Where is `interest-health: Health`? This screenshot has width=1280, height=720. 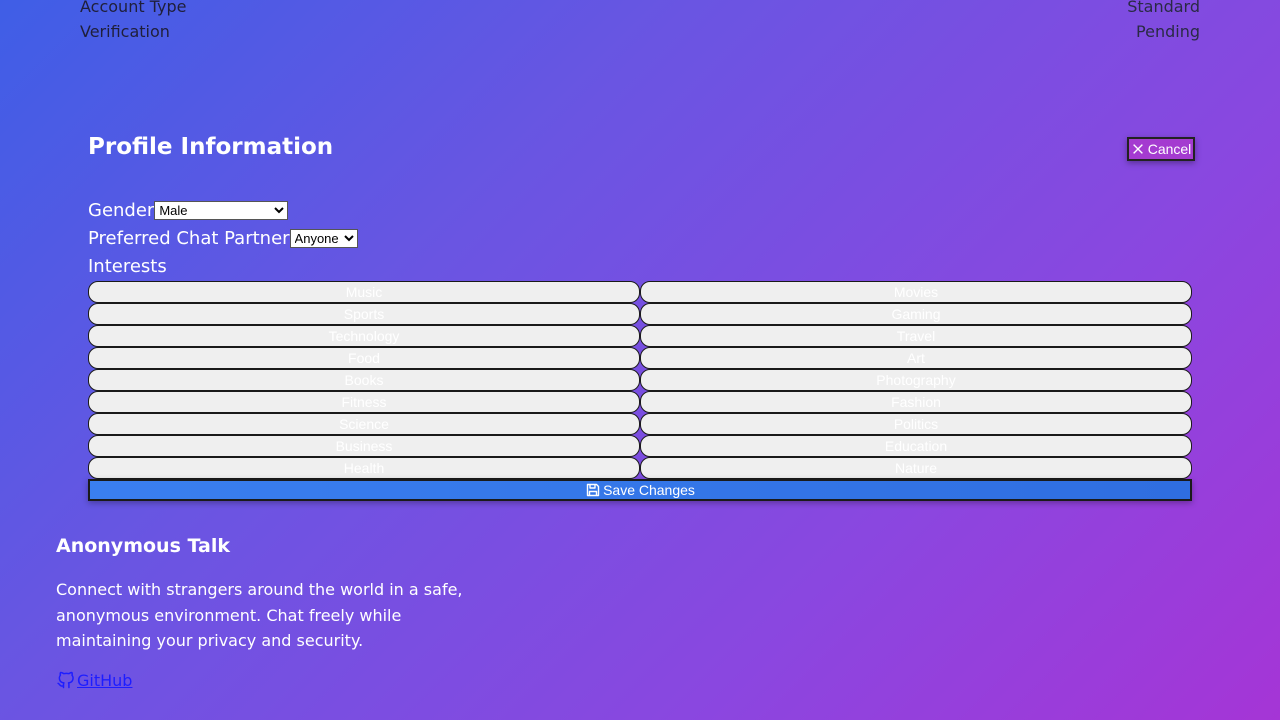
interest-health: Health is located at coordinates (364, 468).